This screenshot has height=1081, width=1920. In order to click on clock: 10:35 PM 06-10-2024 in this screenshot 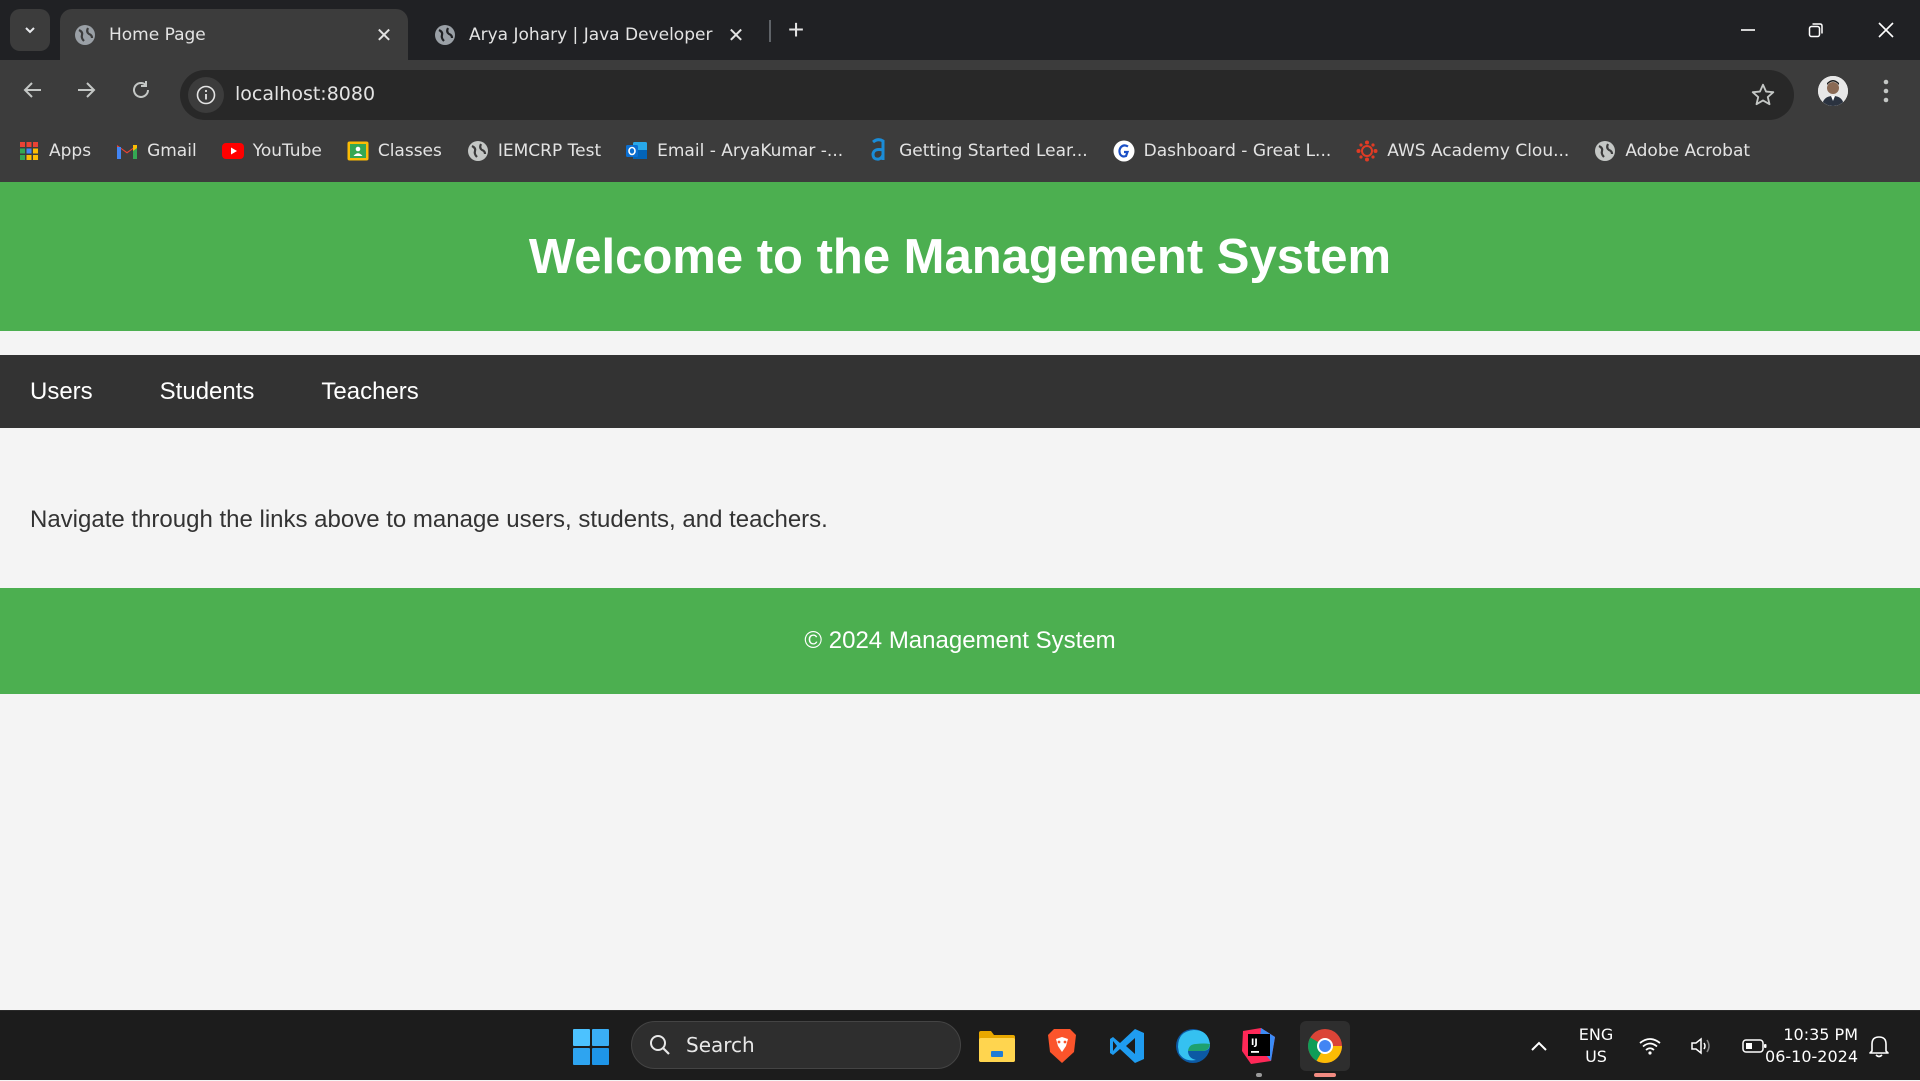, I will do `click(1808, 1046)`.